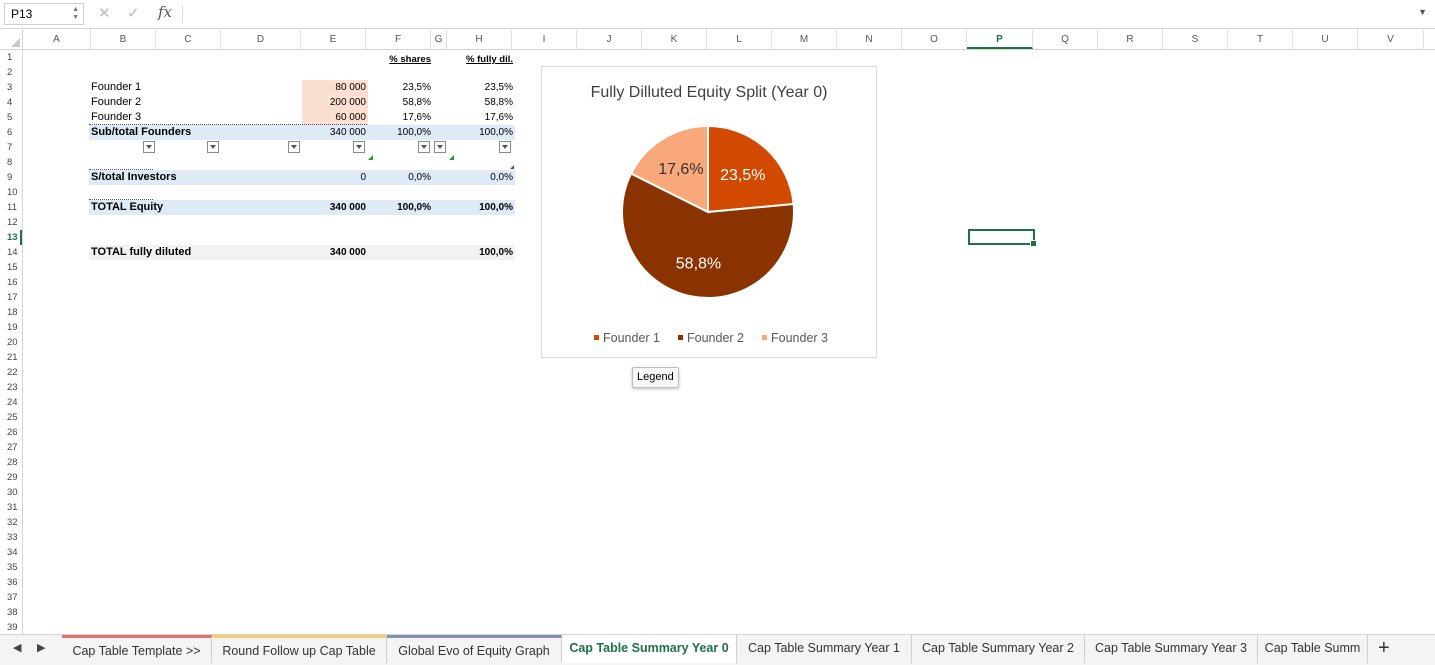 The width and height of the screenshot is (1435, 665). What do you see at coordinates (1171, 649) in the screenshot?
I see `sheet-tab-7: Cap Table Summary Year 3` at bounding box center [1171, 649].